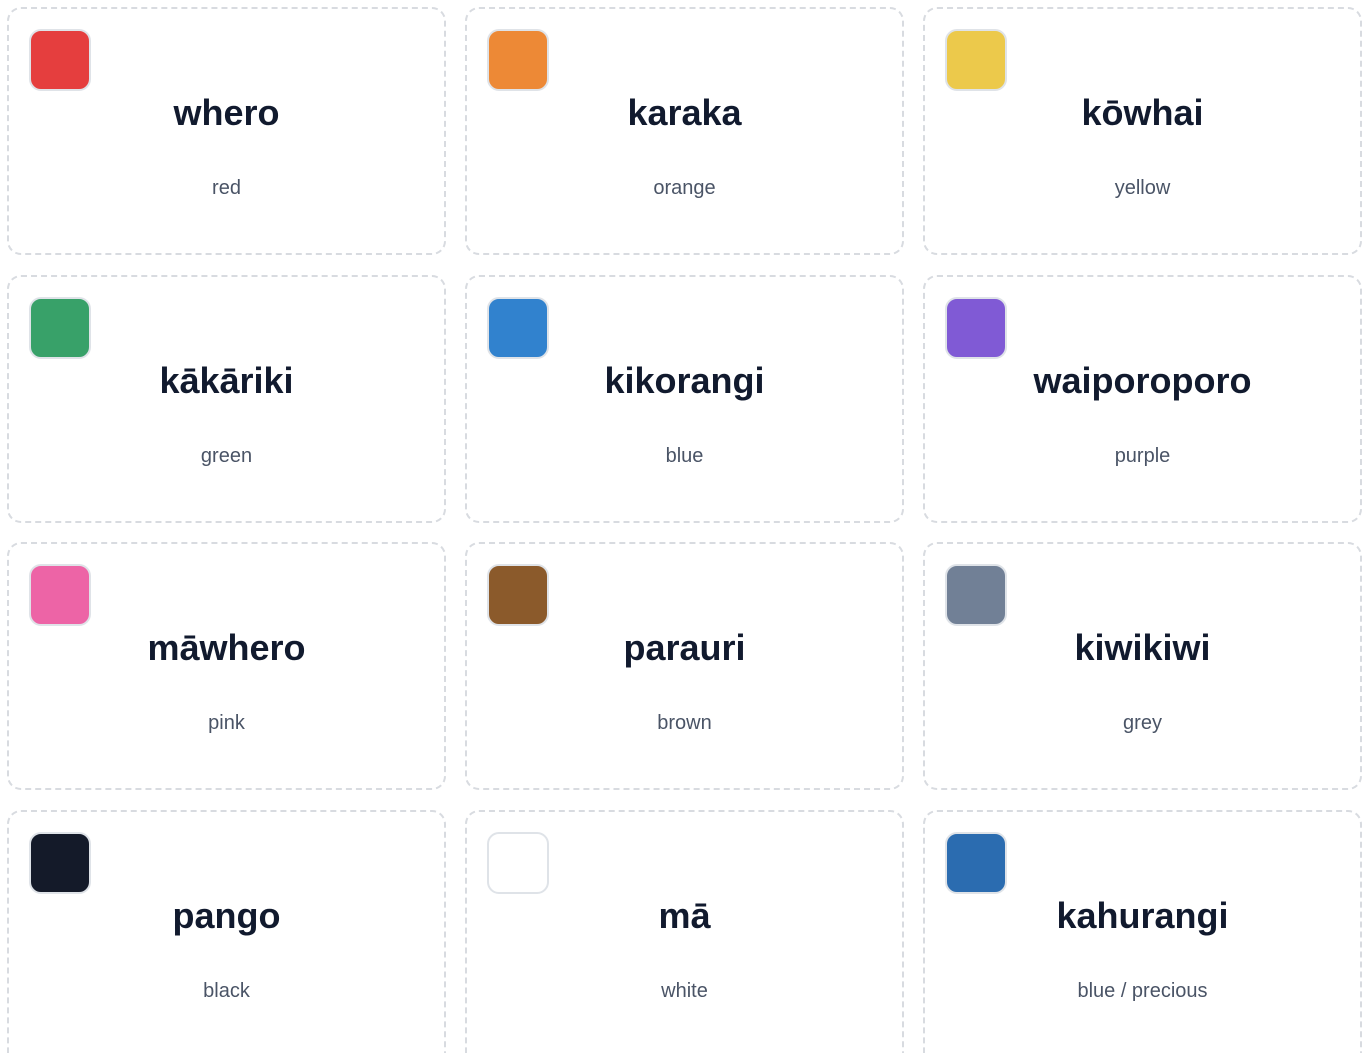  Describe the element at coordinates (684, 380) in the screenshot. I see `maori-word: kikorangi` at that location.